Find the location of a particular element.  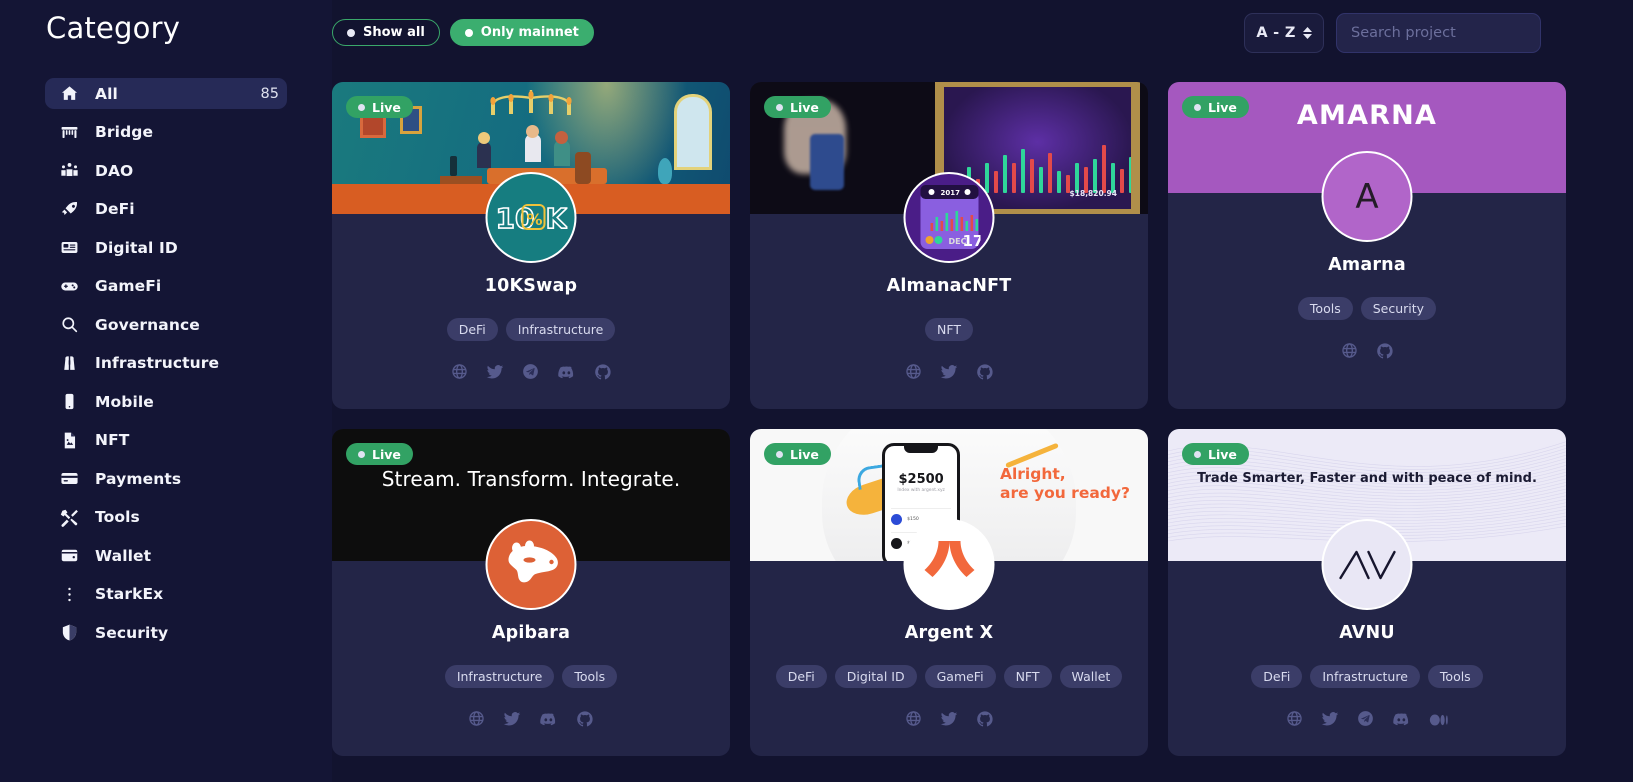

sidebar-item-gamefi: GameFi is located at coordinates (166, 286).